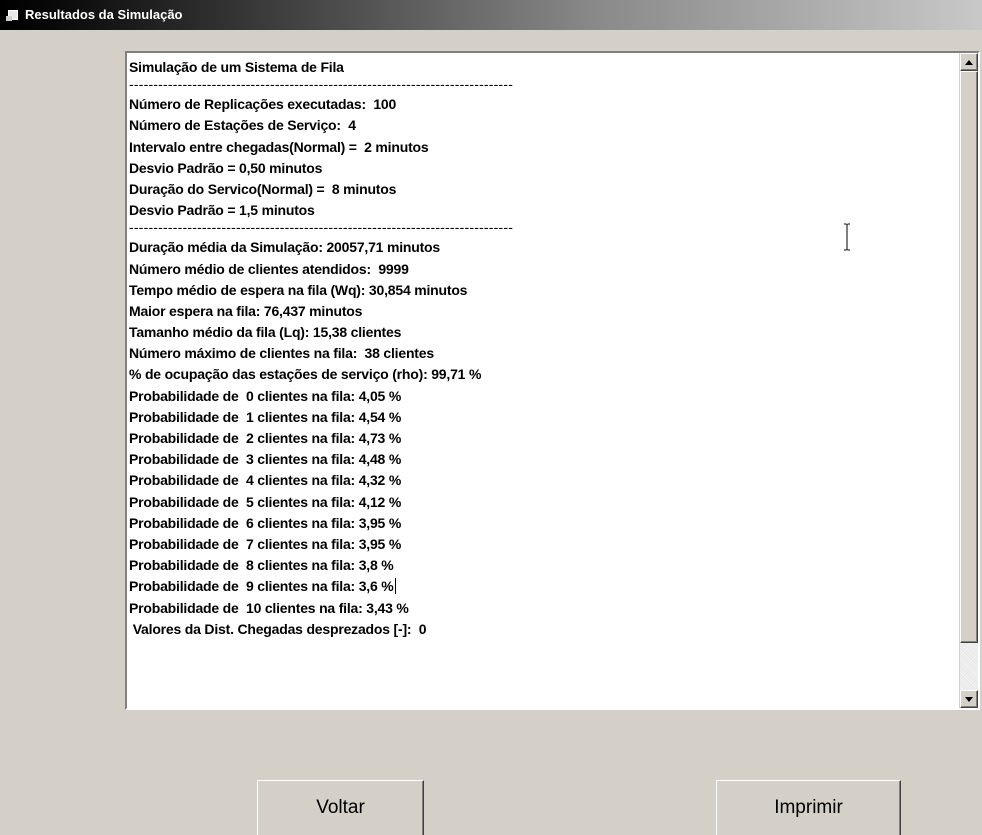 This screenshot has width=982, height=835. Describe the element at coordinates (104, 14) in the screenshot. I see `window-title: Resultados da Simulação` at that location.